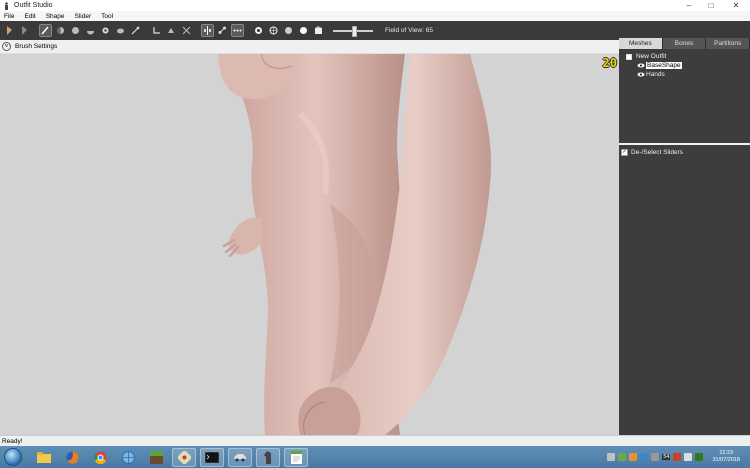 The width and height of the screenshot is (750, 468). Describe the element at coordinates (184, 457) in the screenshot. I see `sawblade-icon` at that location.